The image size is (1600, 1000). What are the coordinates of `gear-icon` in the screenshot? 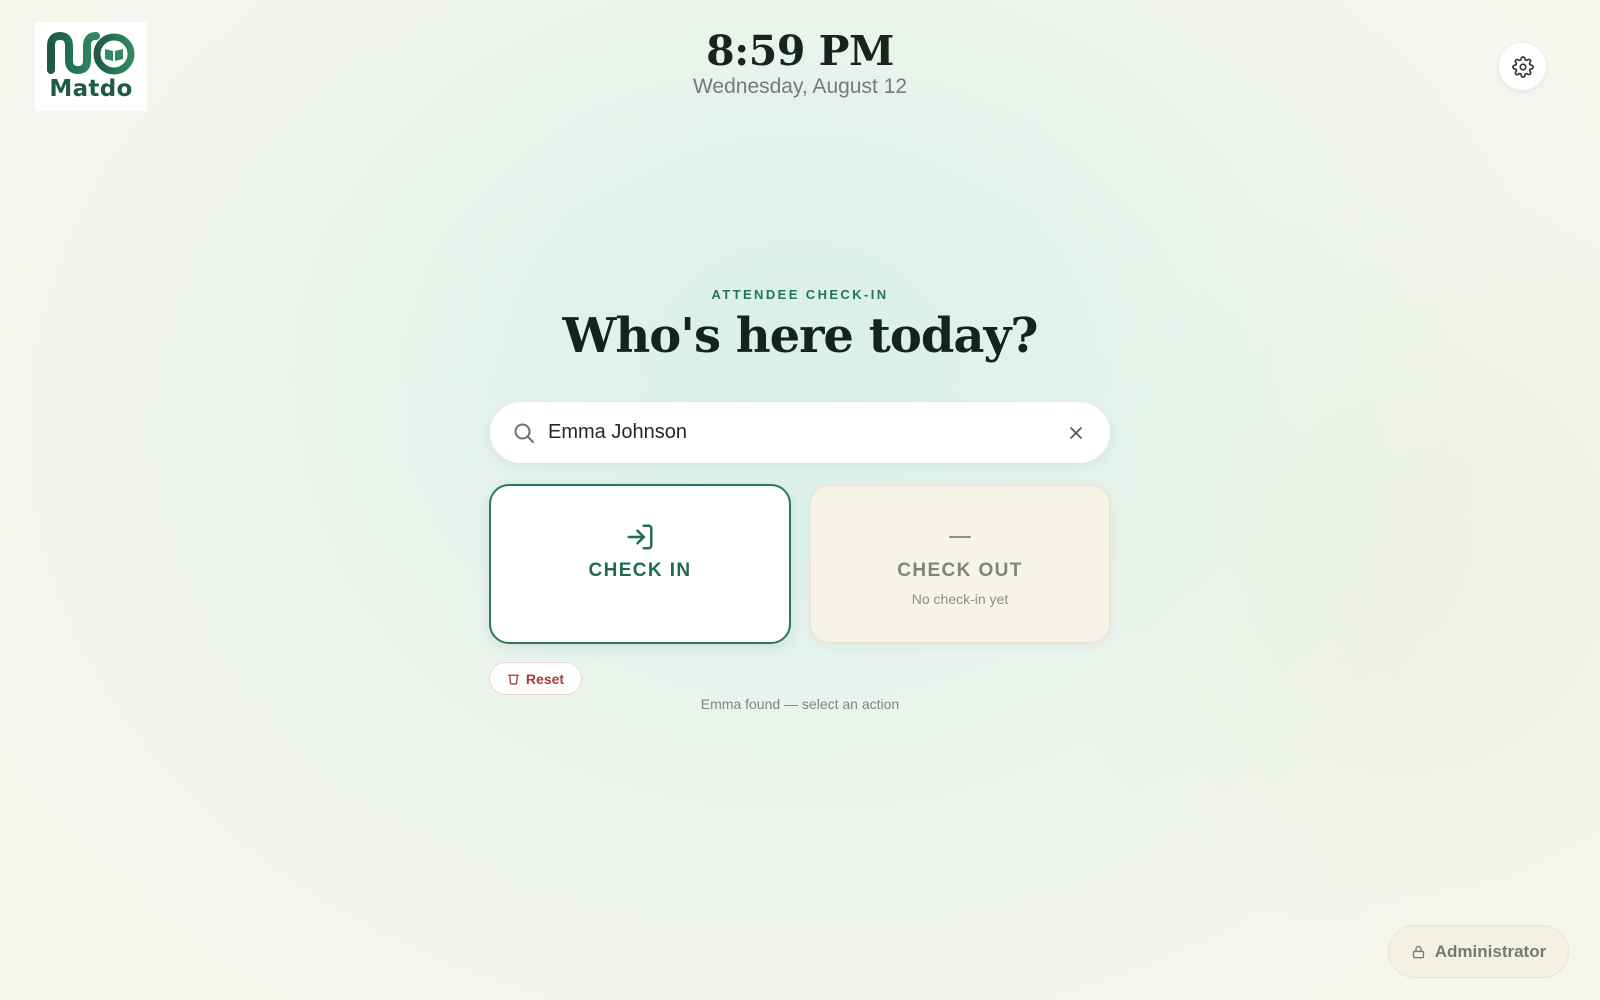 It's located at (1522, 66).